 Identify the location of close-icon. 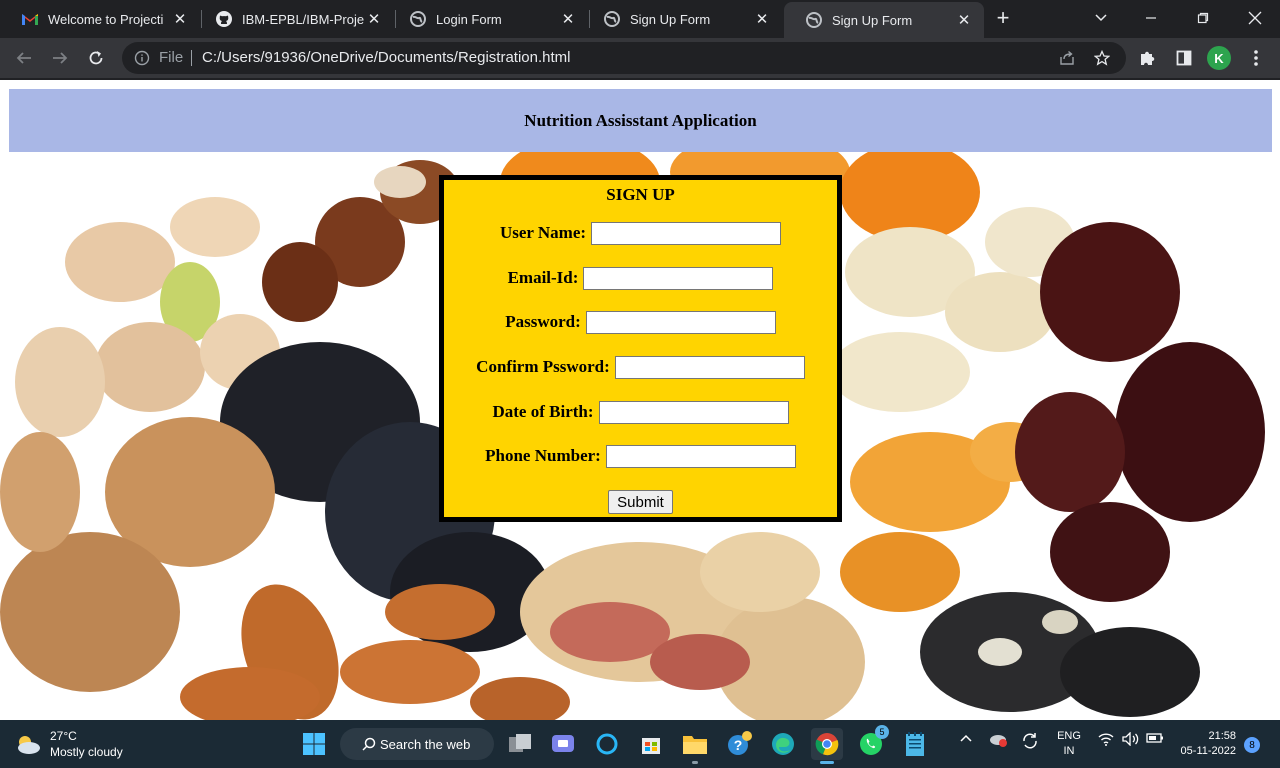
(1255, 18).